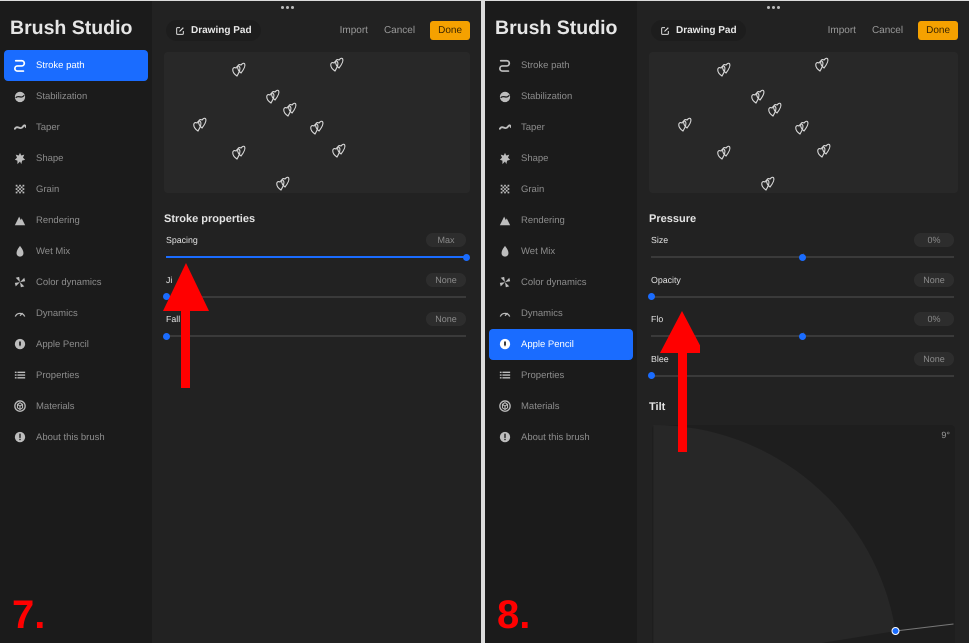  What do you see at coordinates (513, 615) in the screenshot?
I see `step-number: 8.` at bounding box center [513, 615].